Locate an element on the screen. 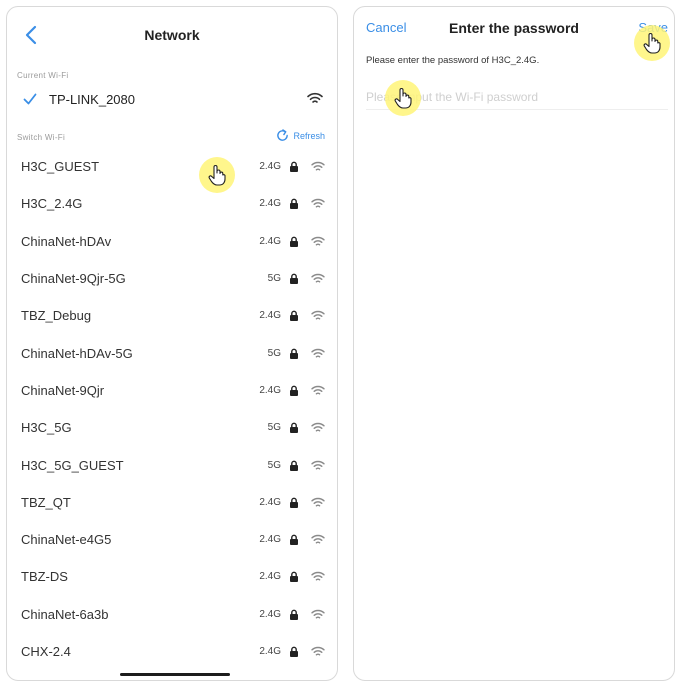 The width and height of the screenshot is (679, 681). switch-wifi-label: Switch Wi-Fi is located at coordinates (41, 137).